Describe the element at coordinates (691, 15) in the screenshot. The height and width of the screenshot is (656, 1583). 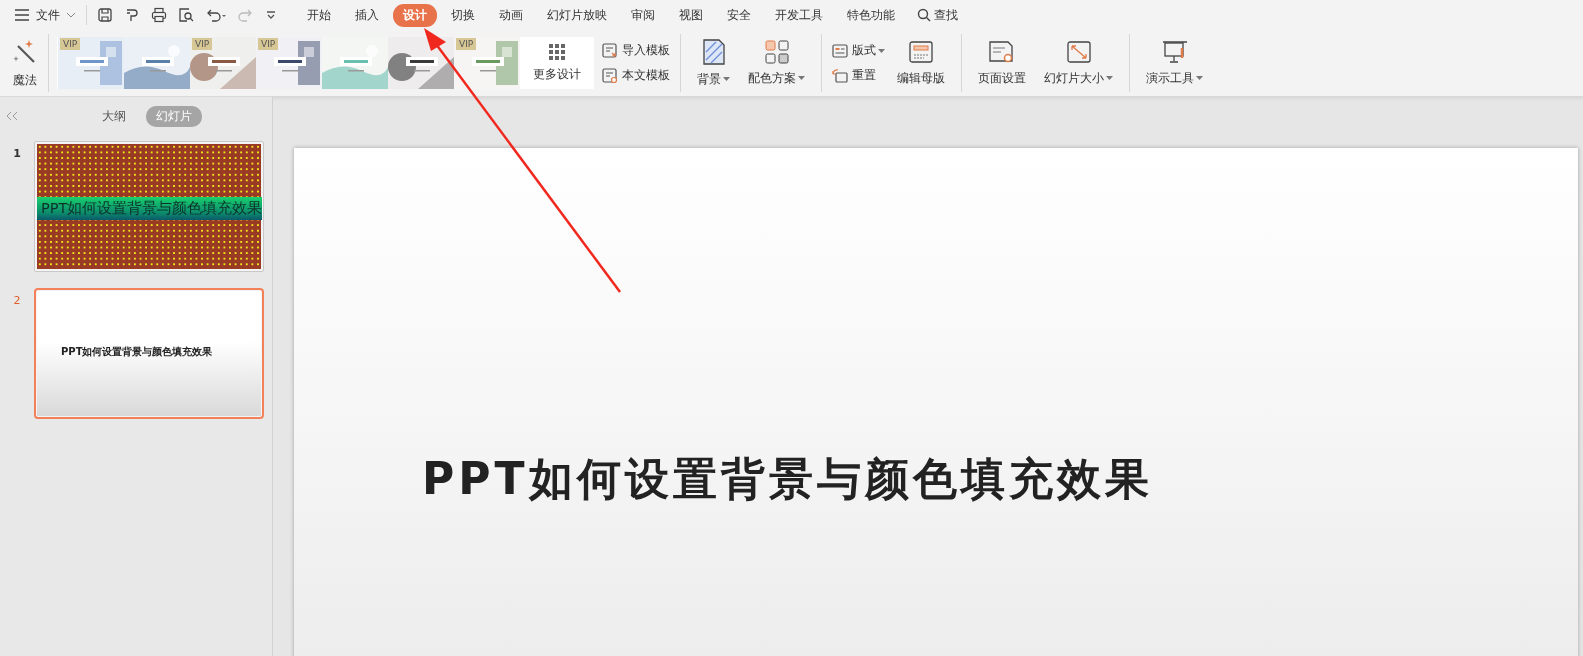
I see `ribbon-tab: 视图` at that location.